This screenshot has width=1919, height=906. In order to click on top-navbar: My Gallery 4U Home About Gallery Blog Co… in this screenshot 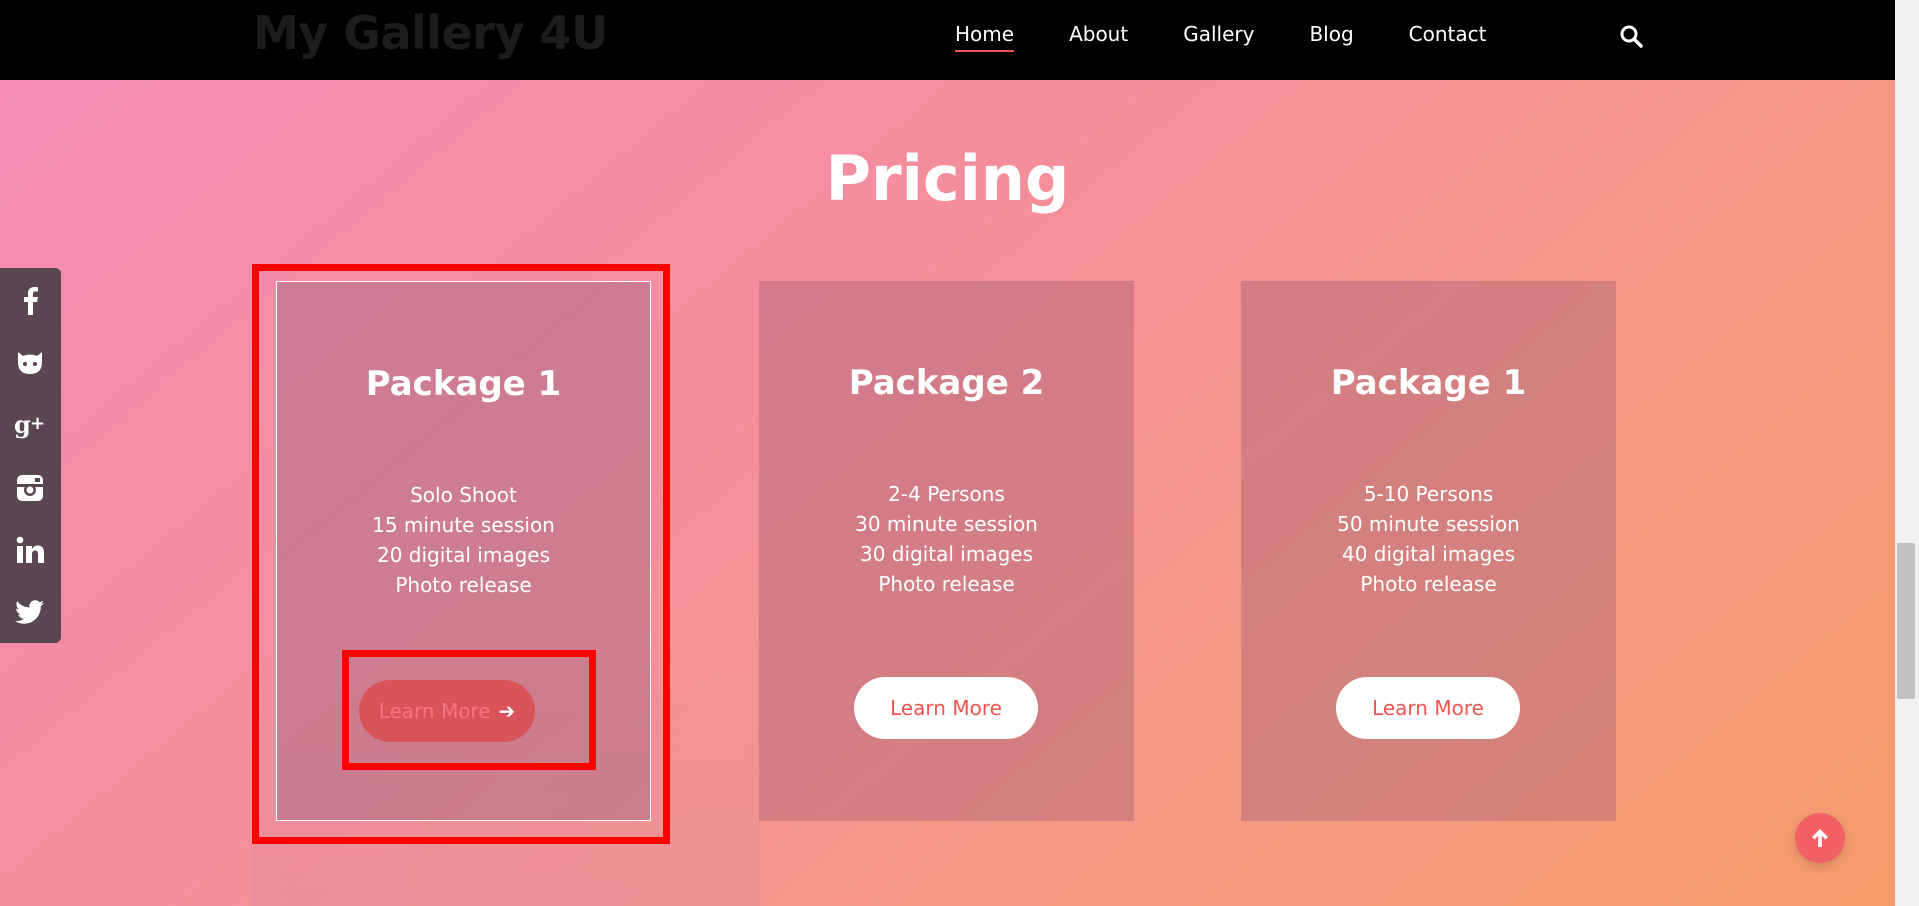, I will do `click(947, 40)`.